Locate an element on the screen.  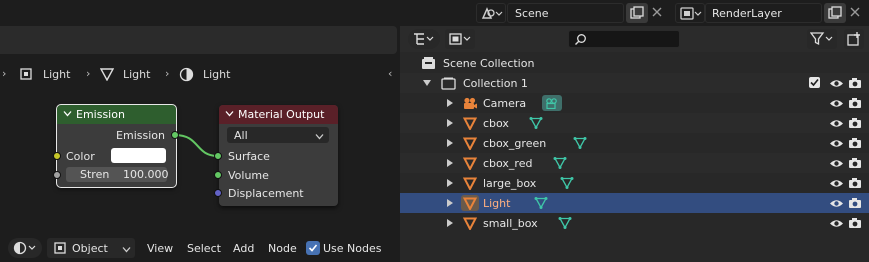
surface-input-socket is located at coordinates (218, 156).